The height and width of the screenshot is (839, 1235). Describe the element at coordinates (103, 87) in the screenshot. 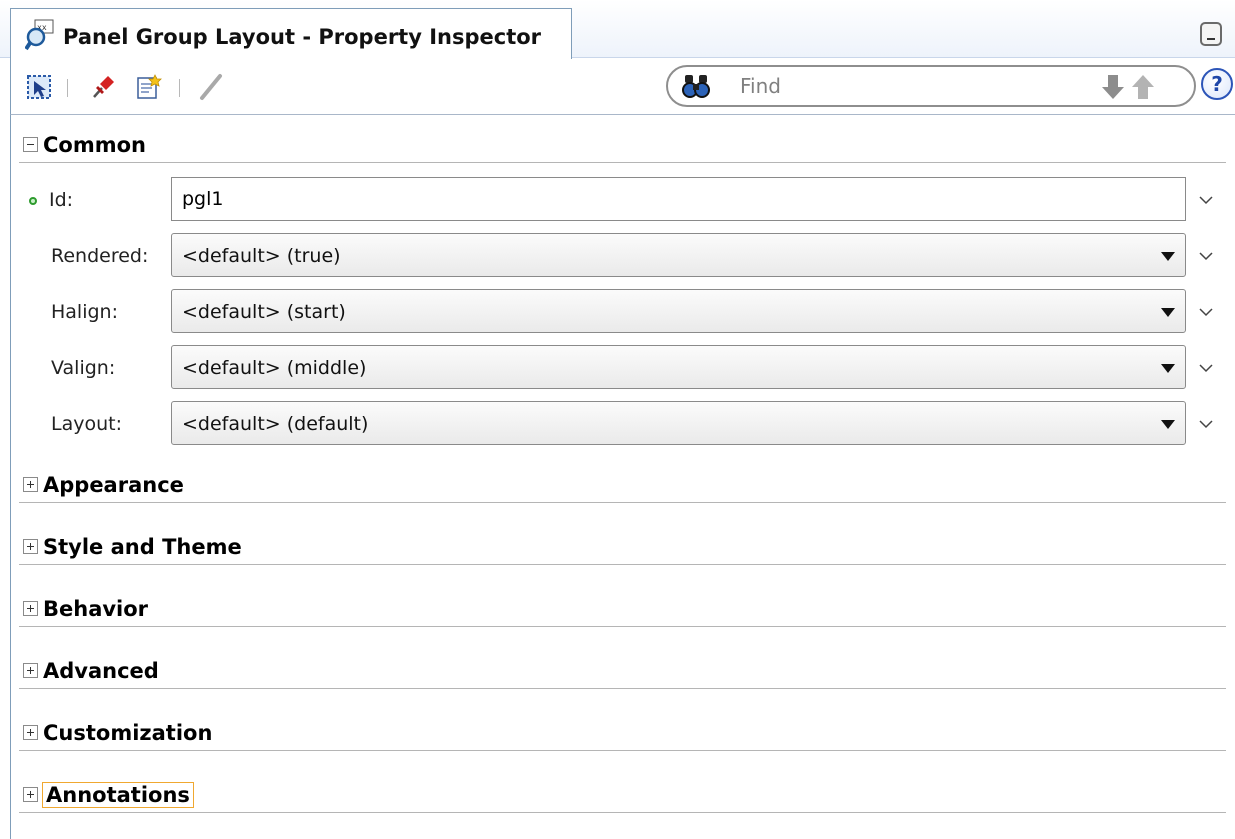

I see `pin-icon` at that location.